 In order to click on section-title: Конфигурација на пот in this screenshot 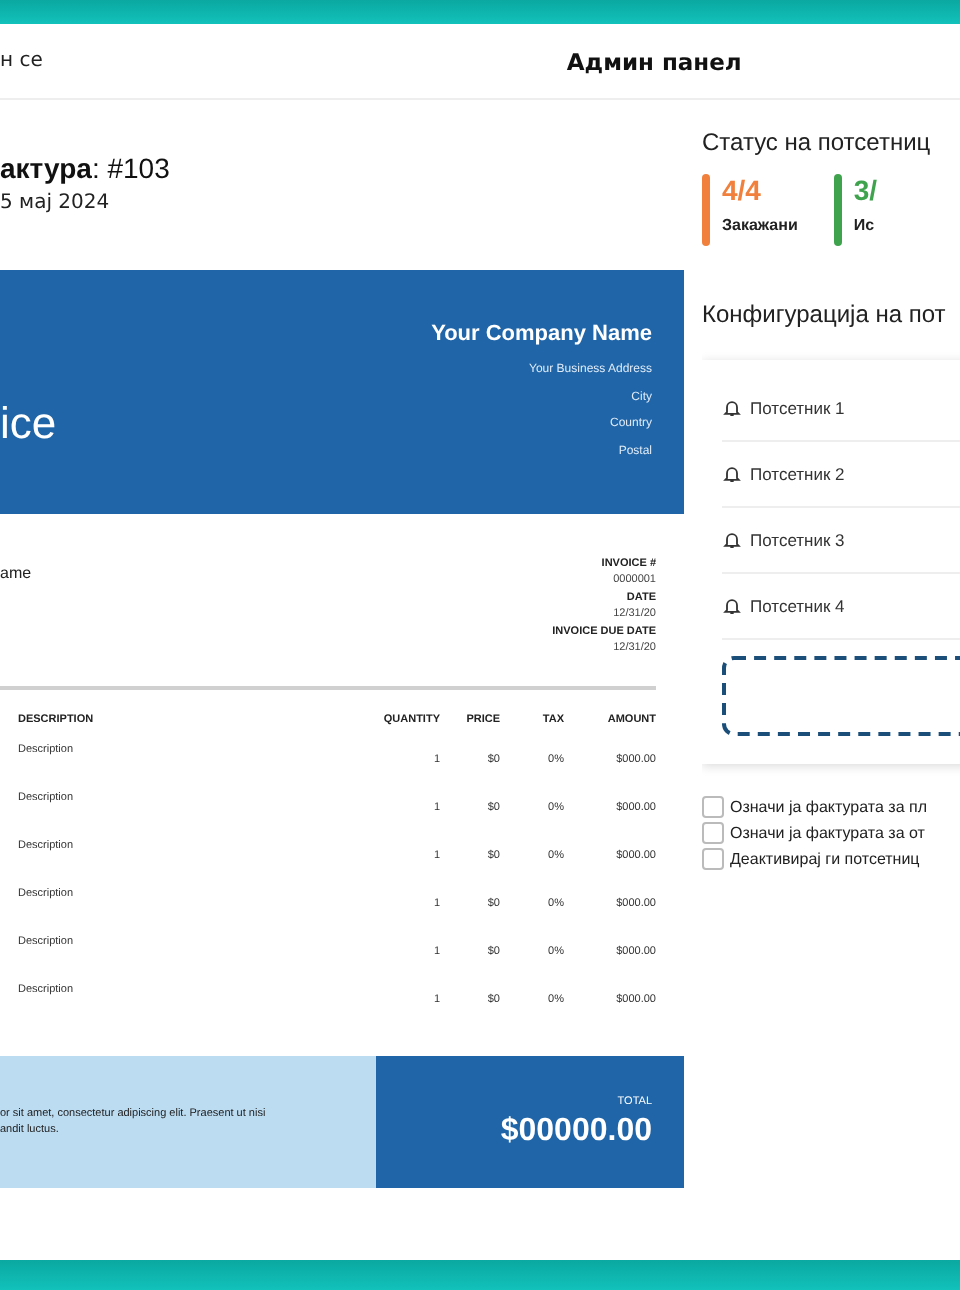, I will do `click(825, 314)`.